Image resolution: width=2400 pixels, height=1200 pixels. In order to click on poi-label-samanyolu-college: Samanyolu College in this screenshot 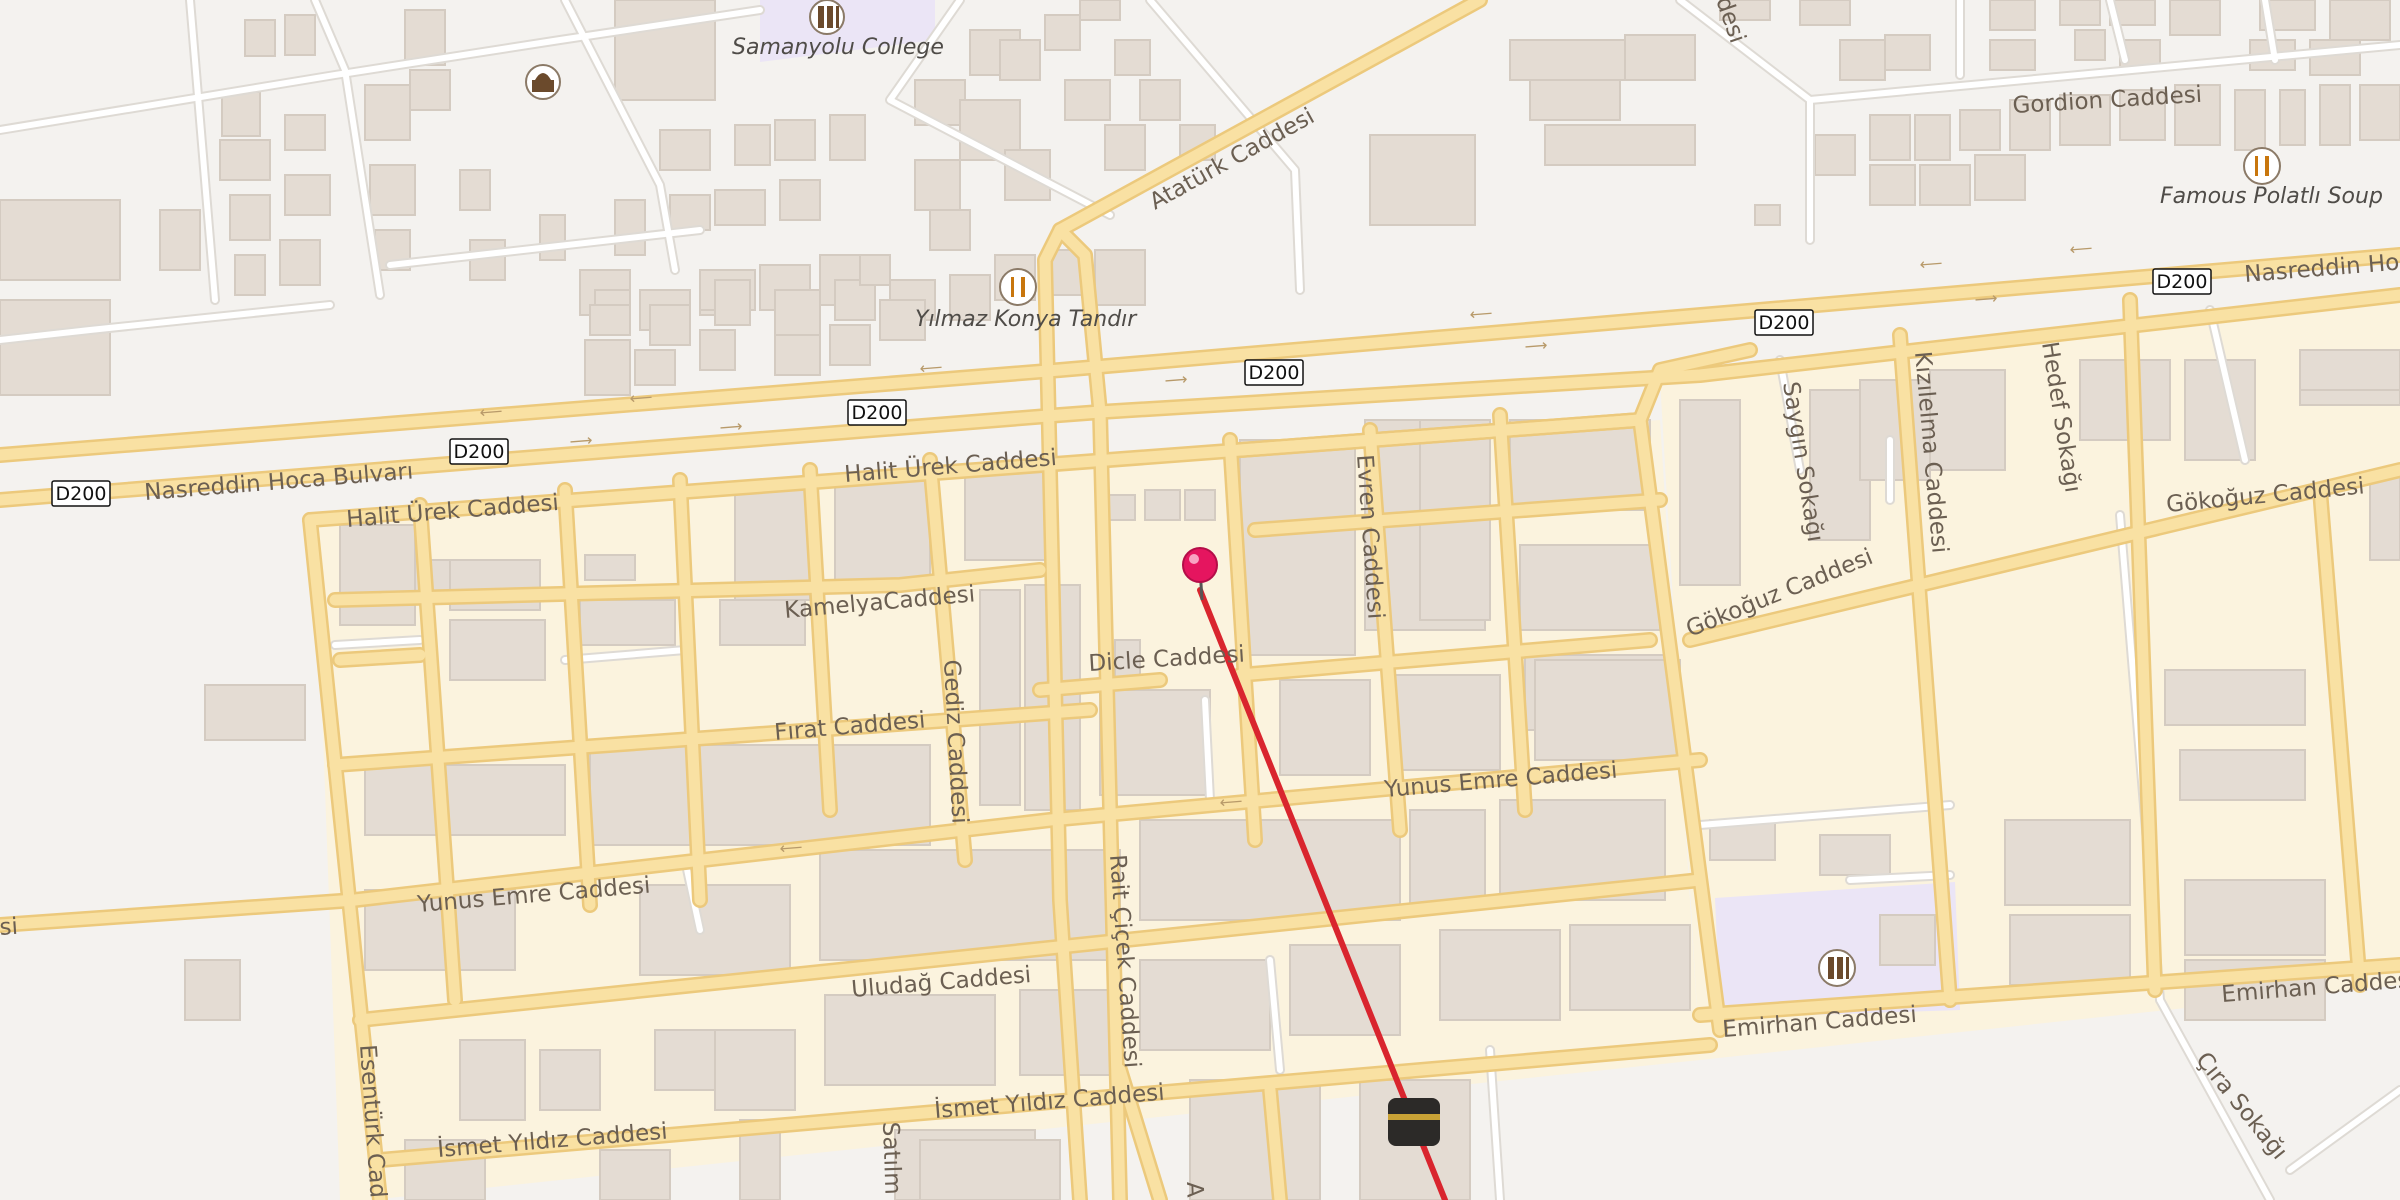, I will do `click(838, 47)`.